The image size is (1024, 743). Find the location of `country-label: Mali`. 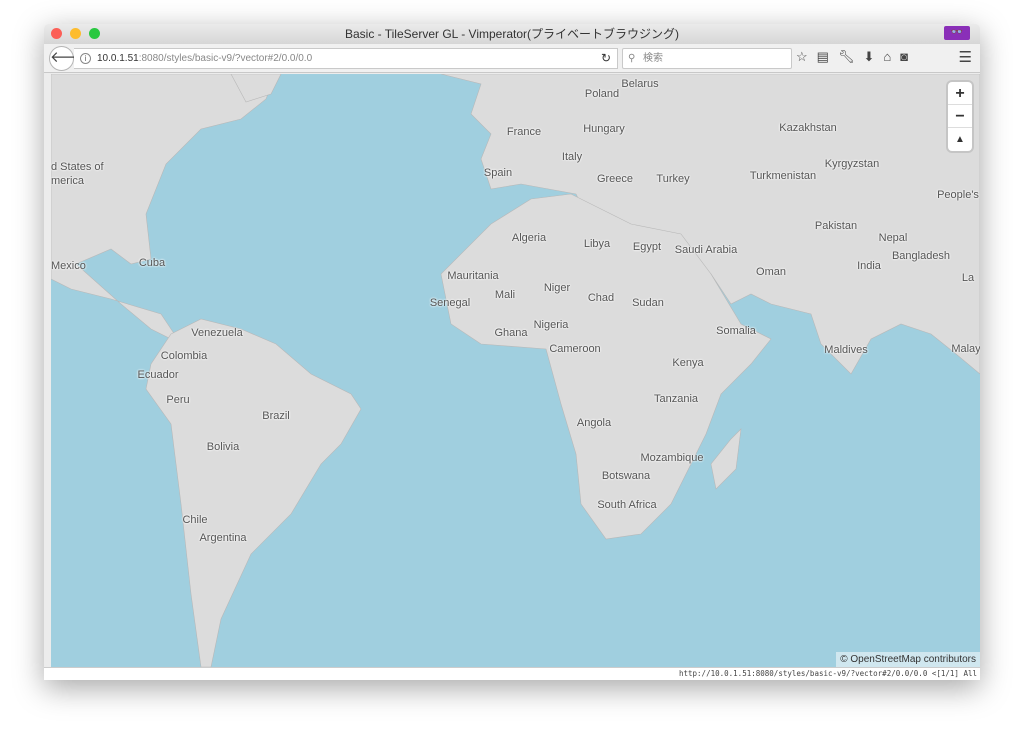

country-label: Mali is located at coordinates (505, 295).